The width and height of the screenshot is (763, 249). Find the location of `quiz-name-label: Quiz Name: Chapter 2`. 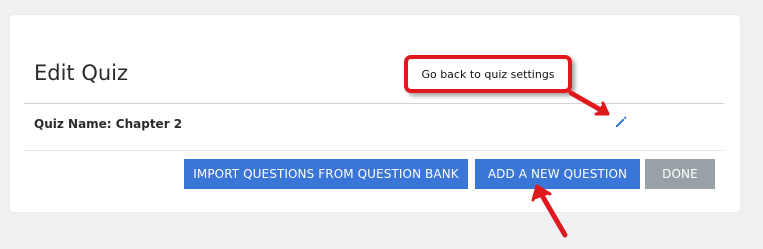

quiz-name-label: Quiz Name: Chapter 2 is located at coordinates (108, 124).